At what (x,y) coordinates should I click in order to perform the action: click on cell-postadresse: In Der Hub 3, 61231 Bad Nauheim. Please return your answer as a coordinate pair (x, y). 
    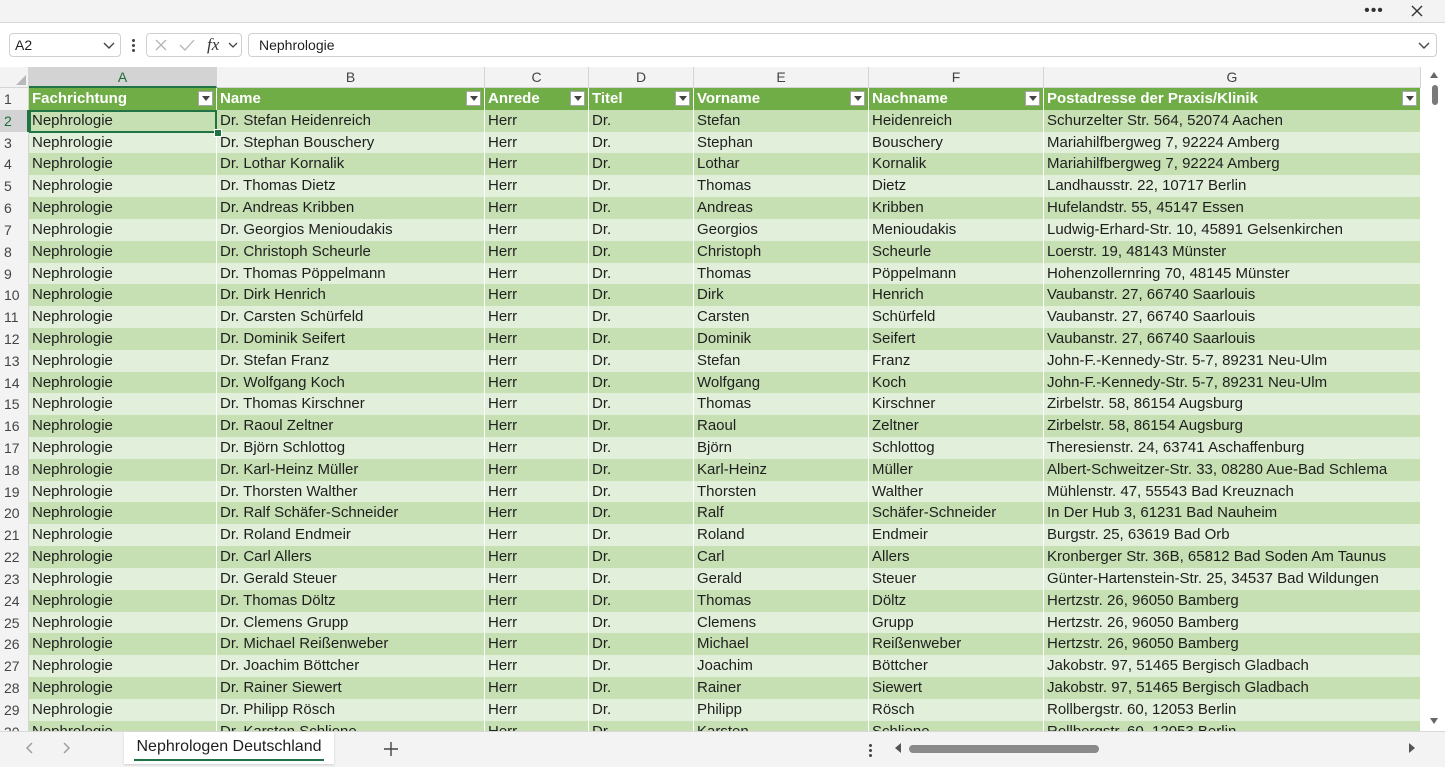
    Looking at the image, I should click on (1232, 513).